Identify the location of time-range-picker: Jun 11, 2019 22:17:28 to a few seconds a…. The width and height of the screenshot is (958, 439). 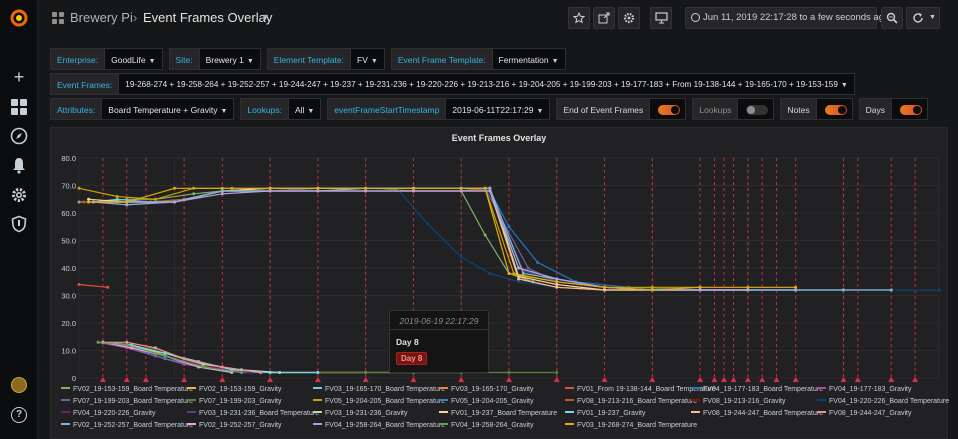
(787, 18).